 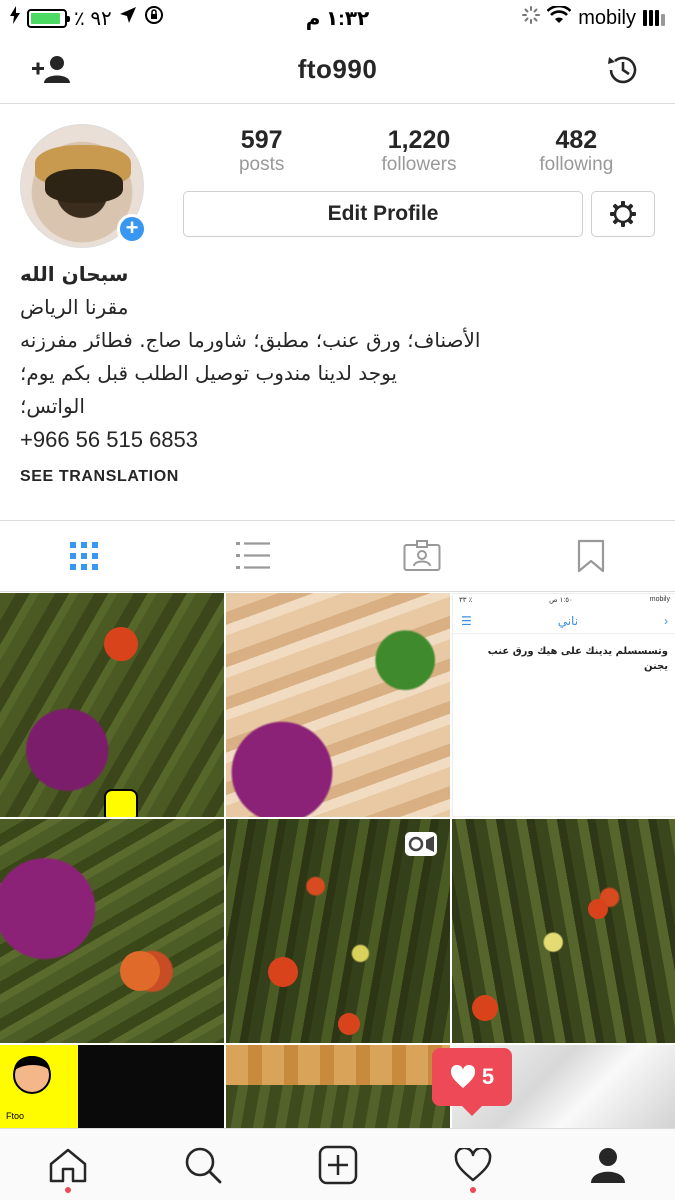 I want to click on tab-new-post, so click(x=337, y=1164).